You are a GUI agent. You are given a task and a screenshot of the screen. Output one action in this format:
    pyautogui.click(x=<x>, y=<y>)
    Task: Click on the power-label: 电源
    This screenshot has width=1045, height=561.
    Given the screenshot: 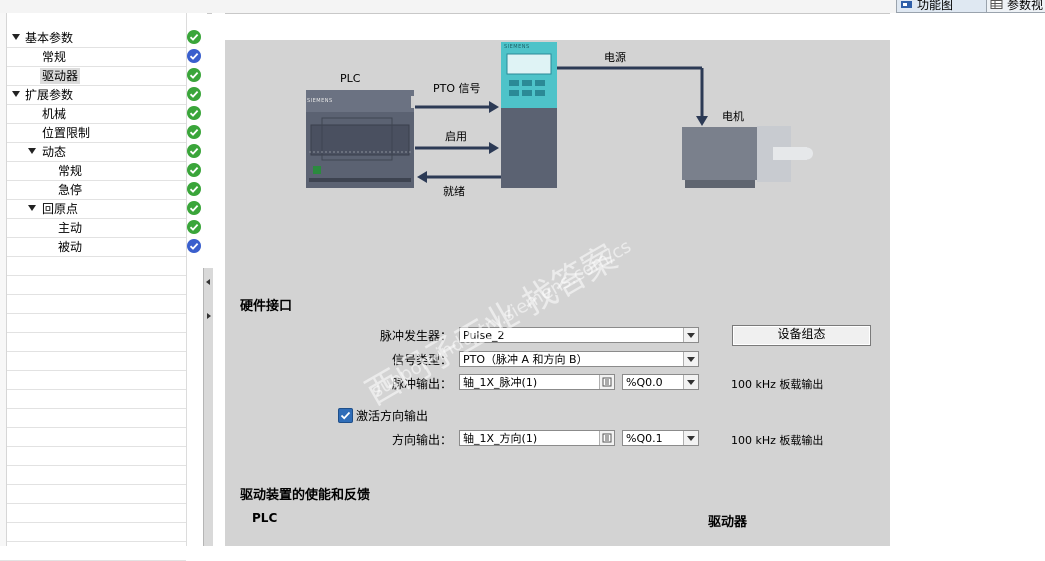 What is the action you would take?
    pyautogui.click(x=615, y=57)
    